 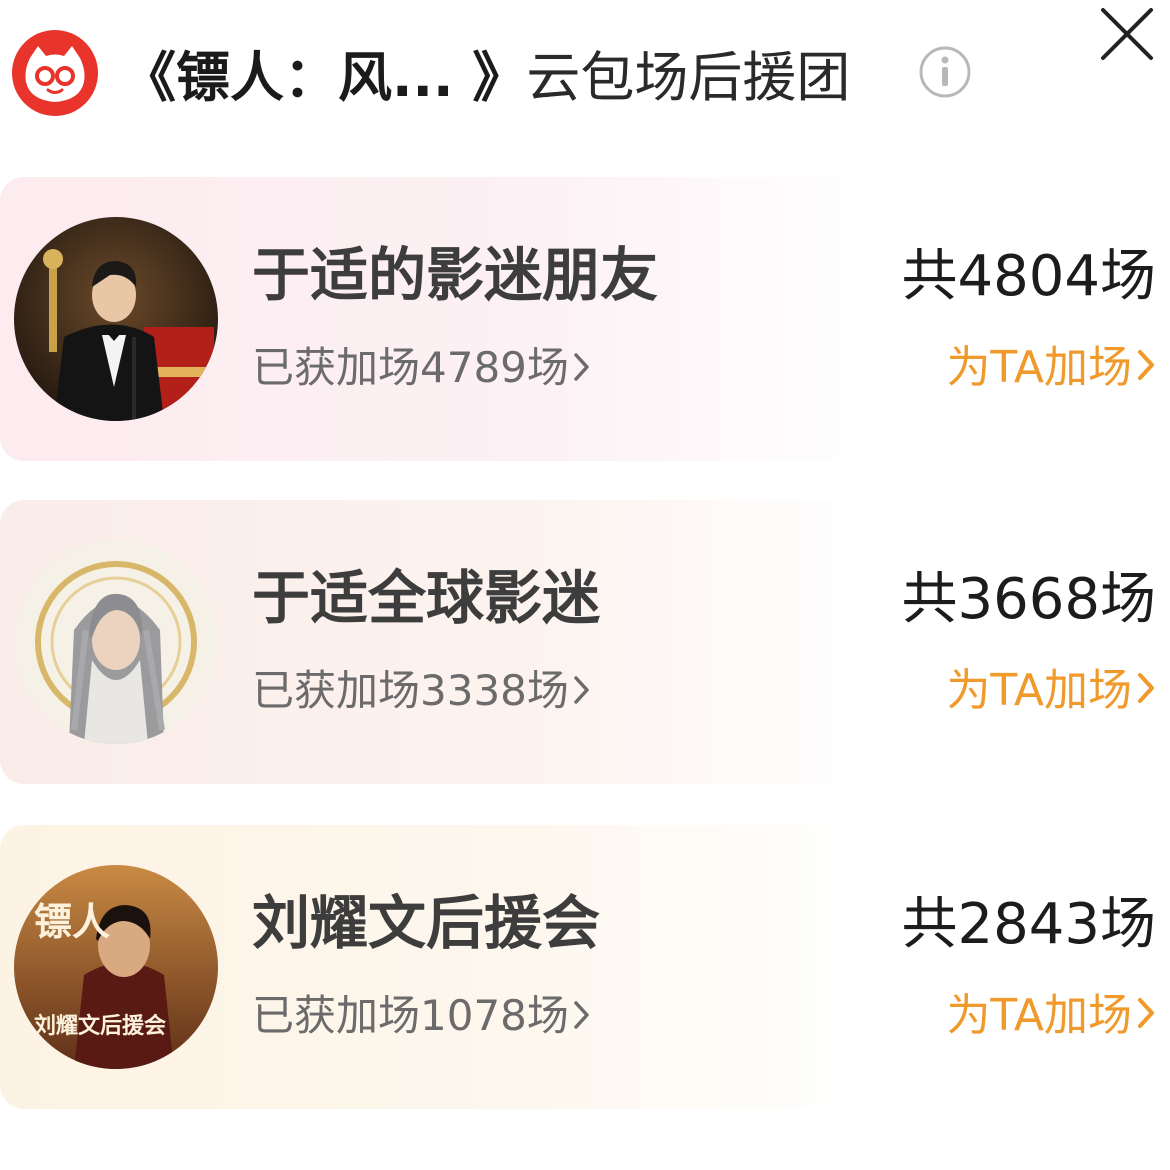 I want to click on total-shows: 共2843场, so click(x=1028, y=924).